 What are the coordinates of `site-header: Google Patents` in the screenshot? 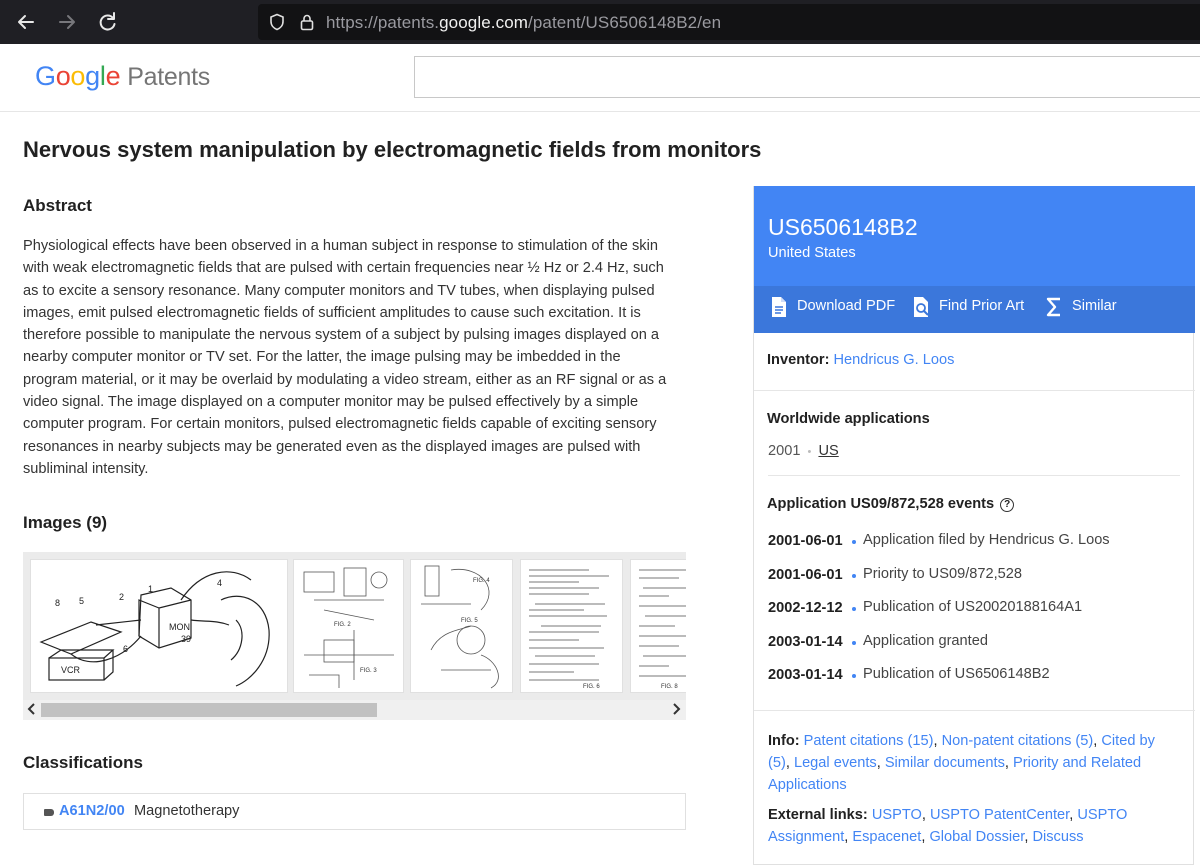 It's located at (600, 78).